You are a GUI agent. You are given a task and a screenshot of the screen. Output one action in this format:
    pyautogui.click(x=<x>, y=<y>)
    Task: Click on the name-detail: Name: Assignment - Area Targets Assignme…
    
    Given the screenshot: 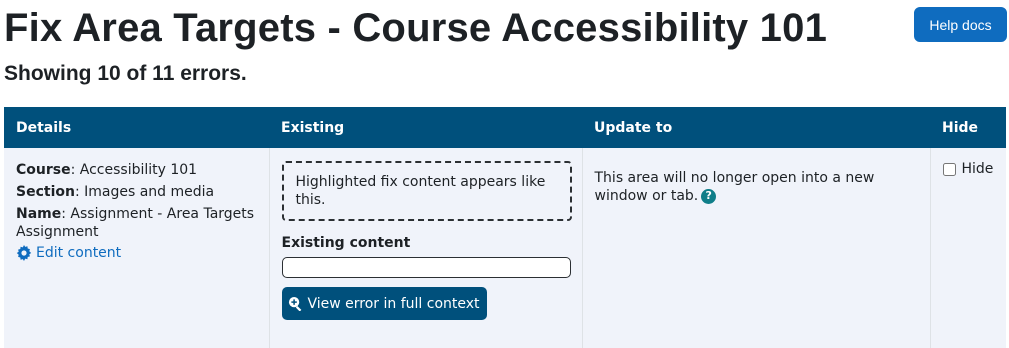 What is the action you would take?
    pyautogui.click(x=136, y=223)
    